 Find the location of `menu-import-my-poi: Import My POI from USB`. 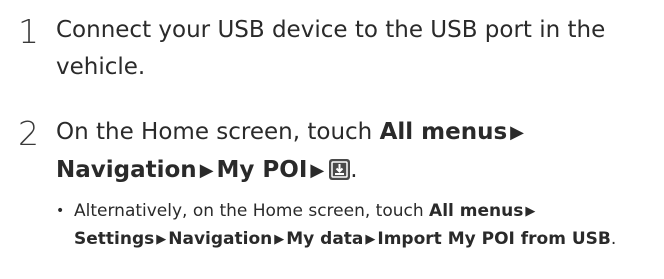

menu-import-my-poi: Import My POI from USB is located at coordinates (494, 239).